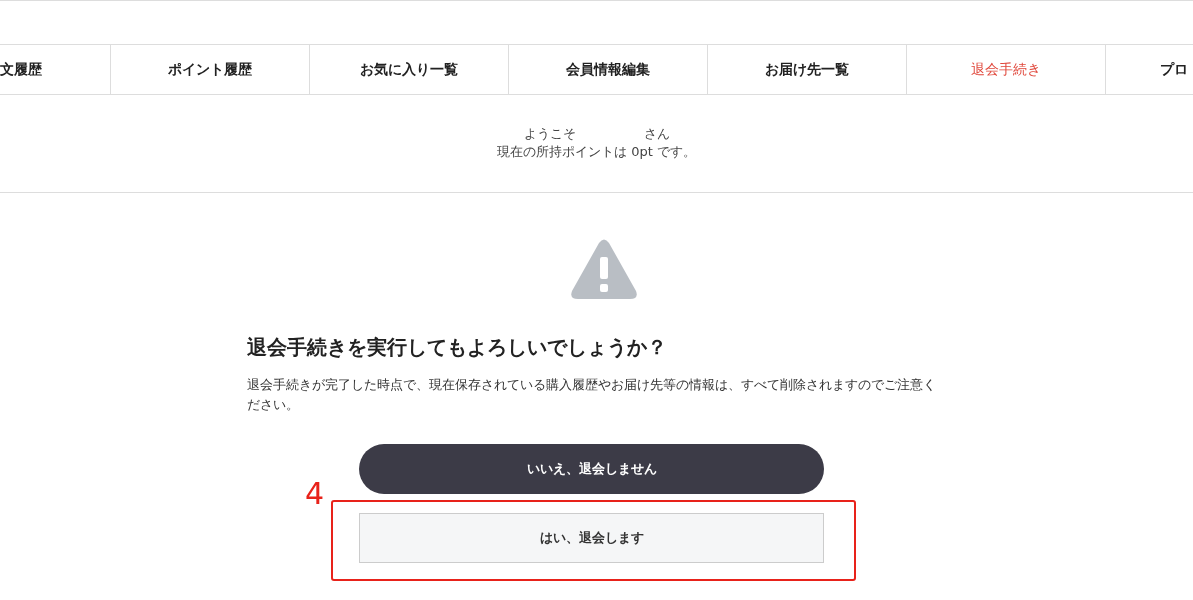 The width and height of the screenshot is (1193, 600). I want to click on nav-tab: お届け先一覧, so click(806, 69).